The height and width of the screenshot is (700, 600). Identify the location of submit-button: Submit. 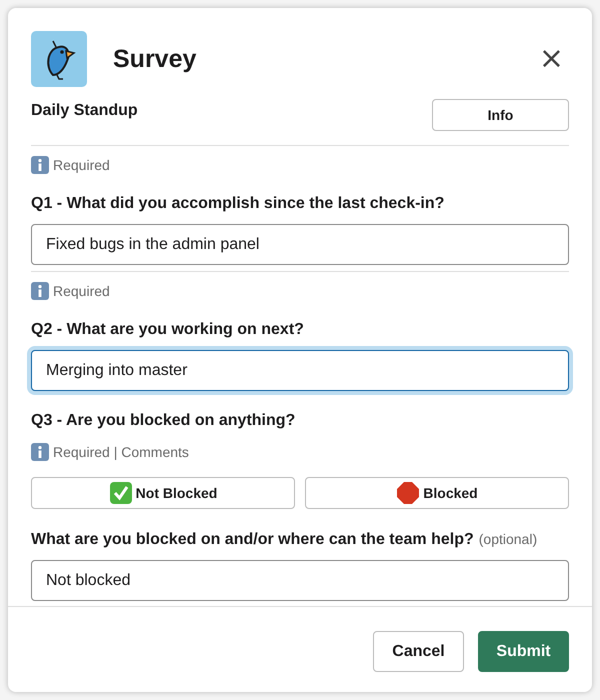
(523, 651).